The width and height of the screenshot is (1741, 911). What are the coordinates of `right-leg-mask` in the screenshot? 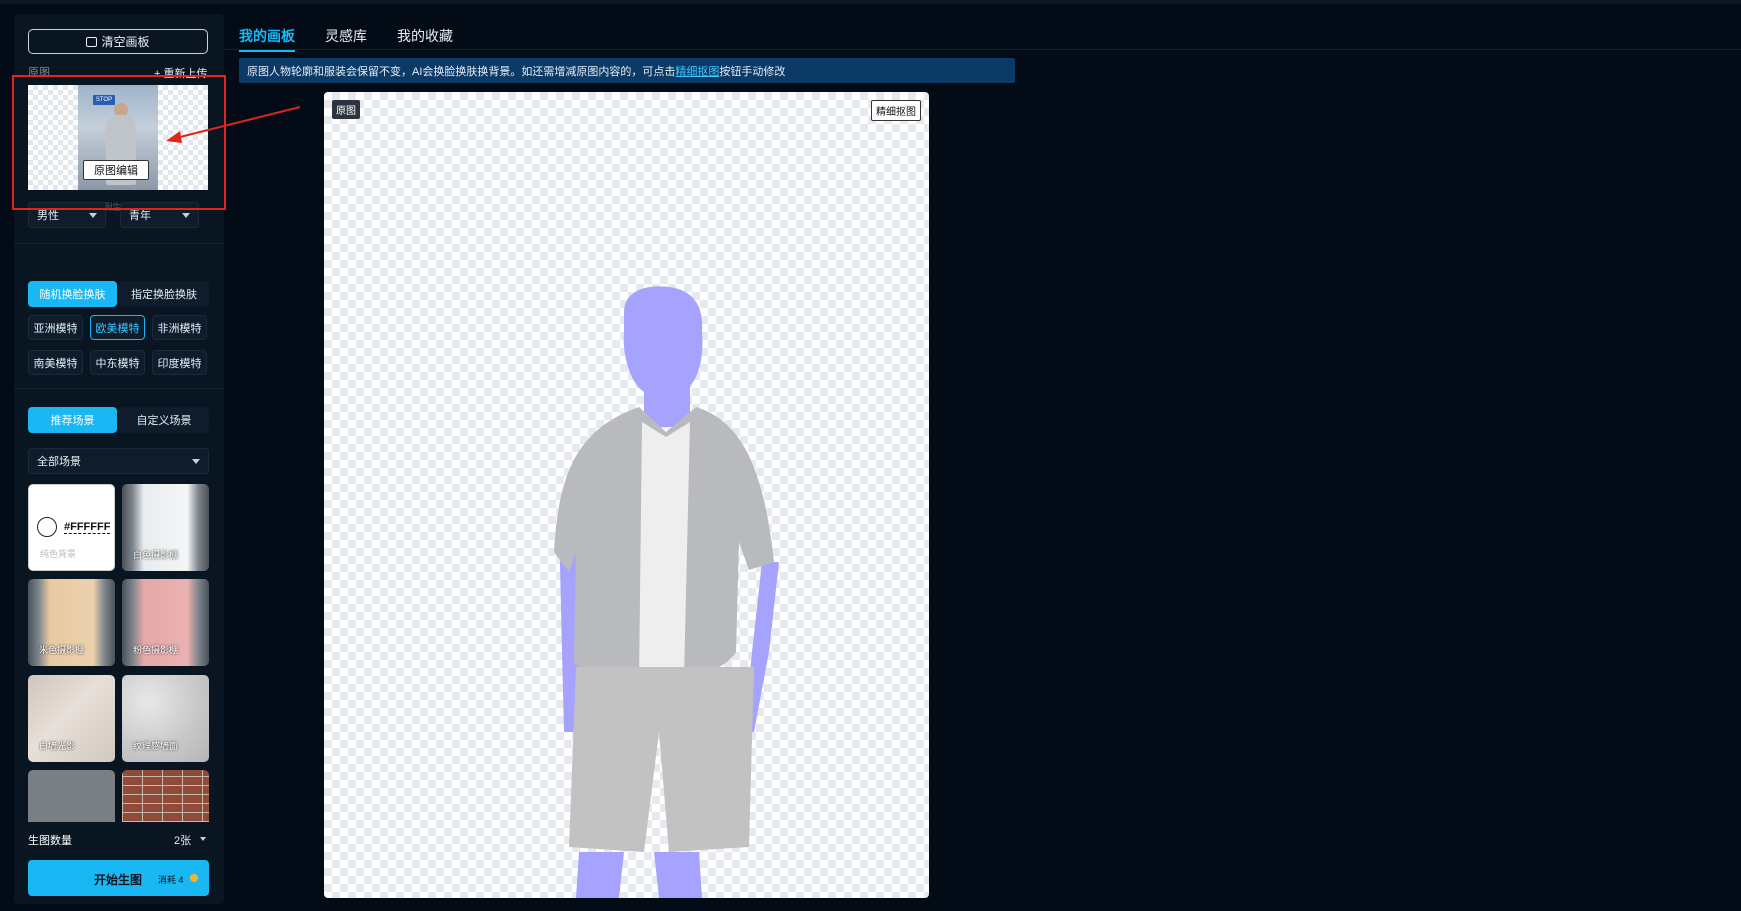 It's located at (678, 875).